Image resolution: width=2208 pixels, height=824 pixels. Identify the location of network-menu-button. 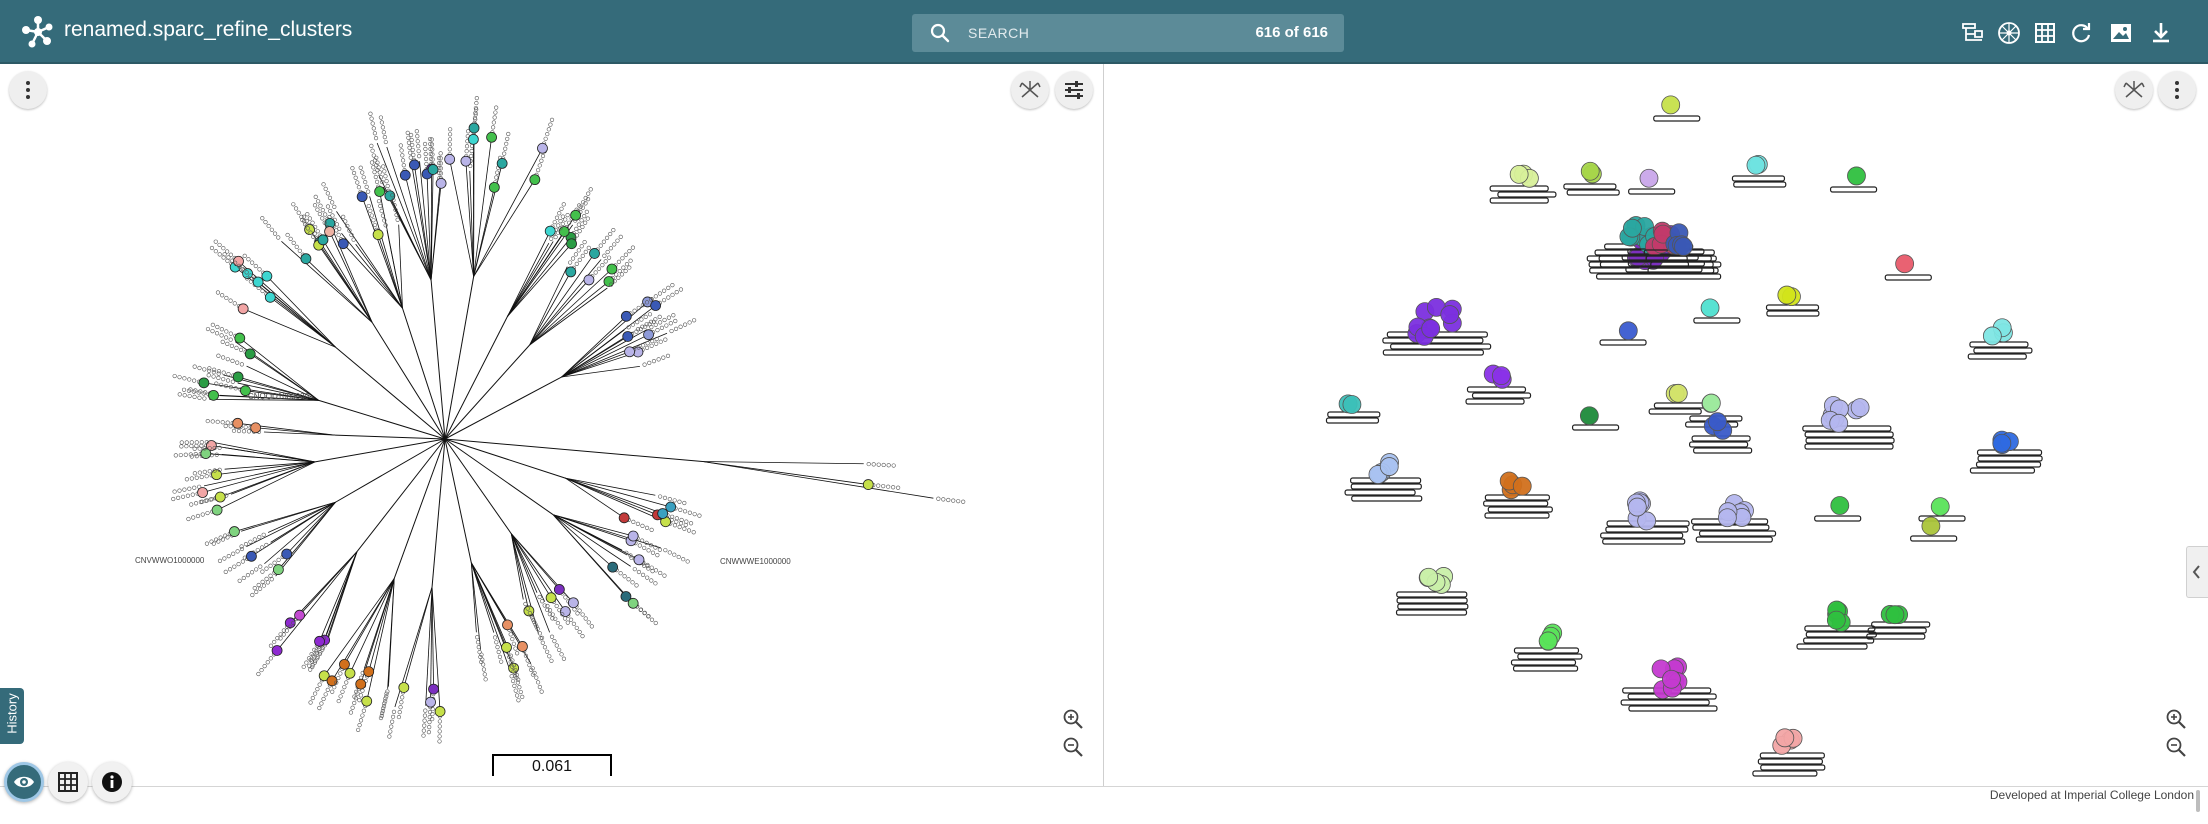
(2177, 90).